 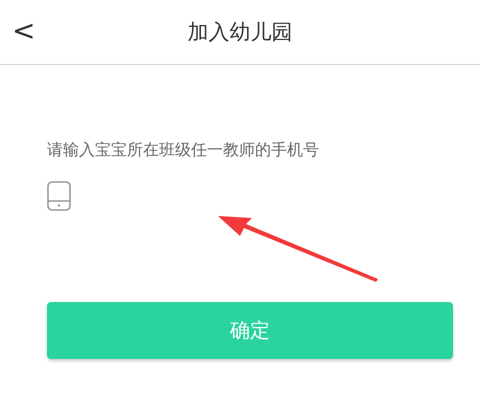 What do you see at coordinates (59, 196) in the screenshot?
I see `phone-icon` at bounding box center [59, 196].